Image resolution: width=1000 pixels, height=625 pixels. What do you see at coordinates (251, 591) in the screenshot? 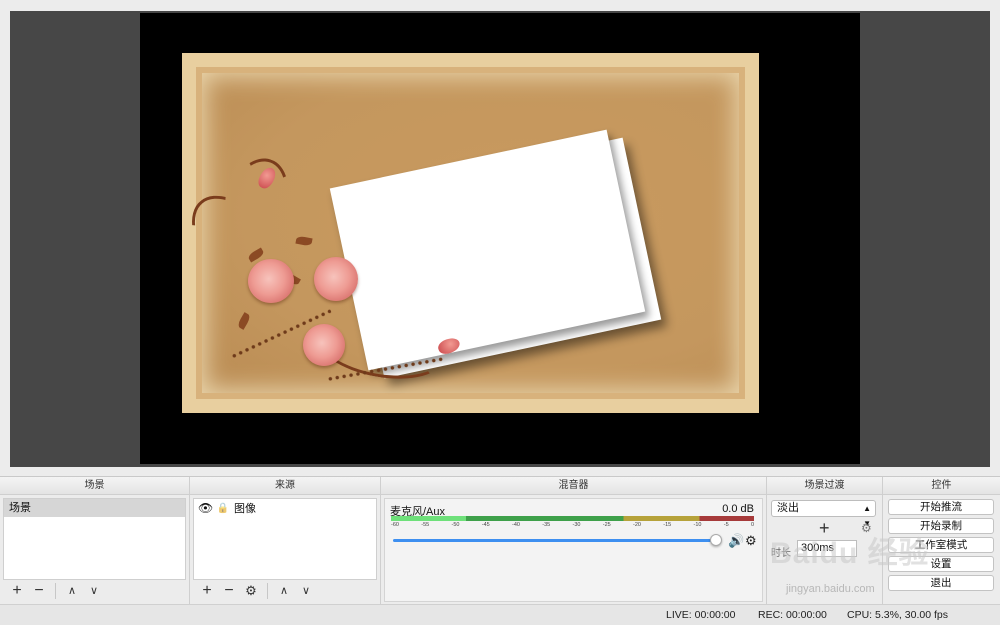
I see `source-settings-gear-icon: ⚙` at bounding box center [251, 591].